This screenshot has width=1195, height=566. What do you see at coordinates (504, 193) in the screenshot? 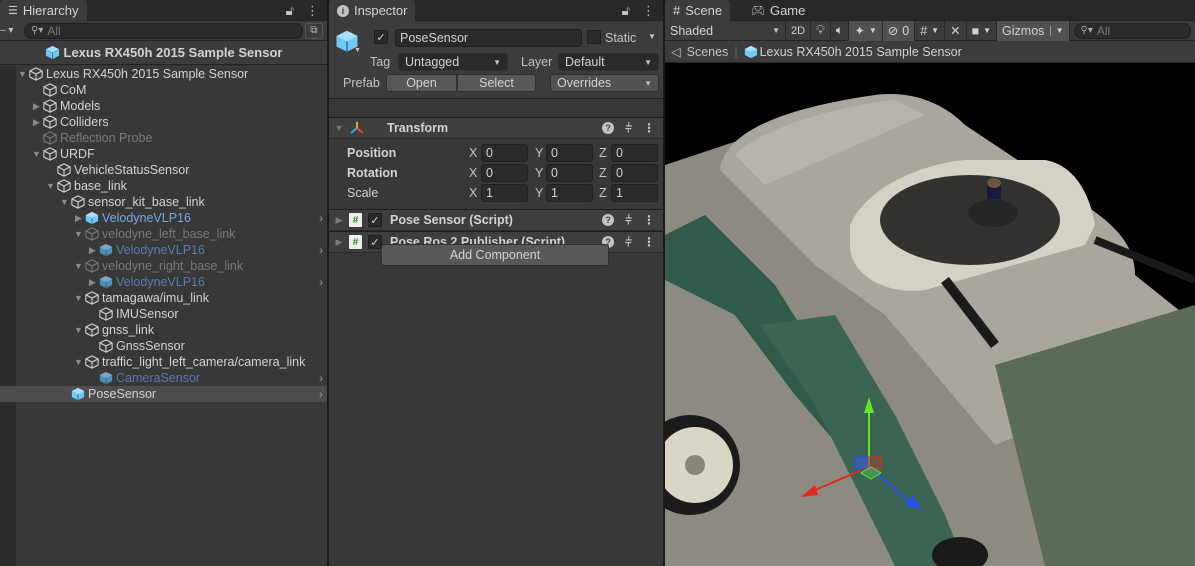
I see `scale-x-field: 1` at bounding box center [504, 193].